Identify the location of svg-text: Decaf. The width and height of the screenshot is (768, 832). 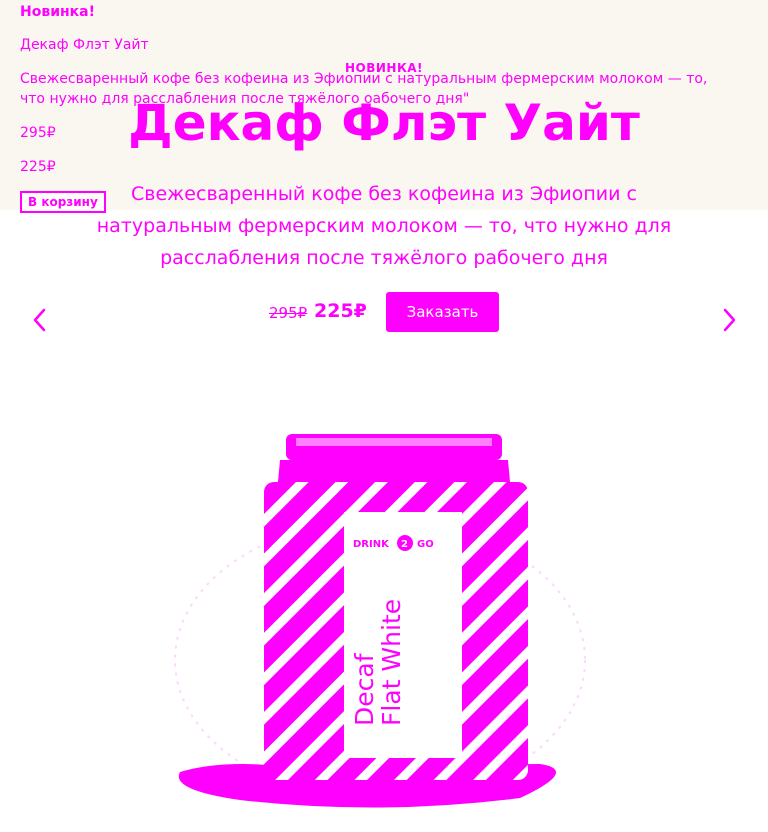
(364, 689).